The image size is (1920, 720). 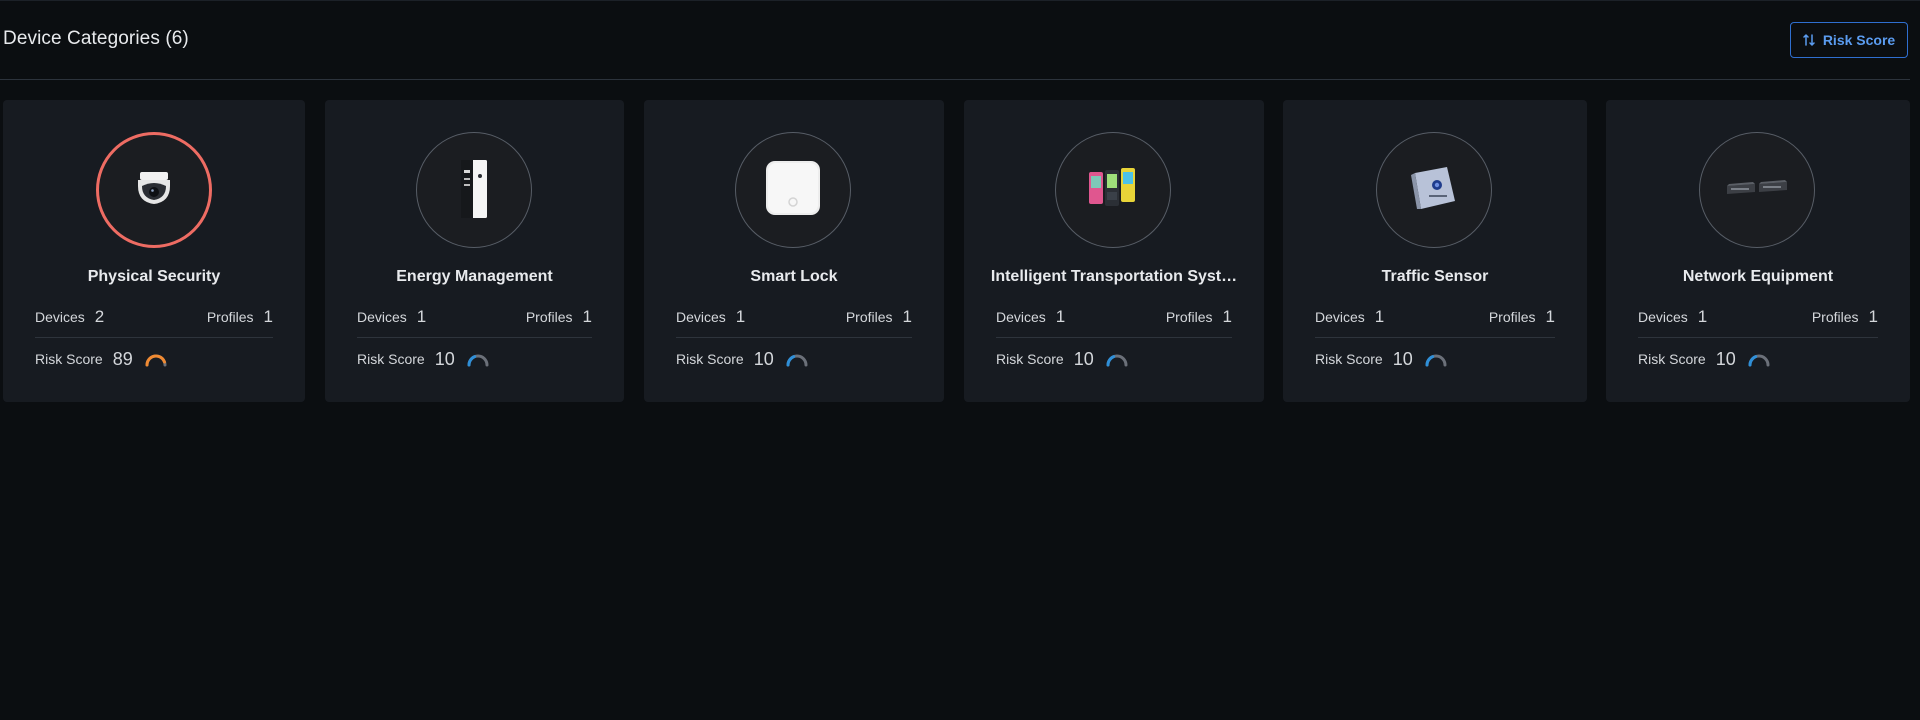 I want to click on ev-charger-icon, so click(x=474, y=190).